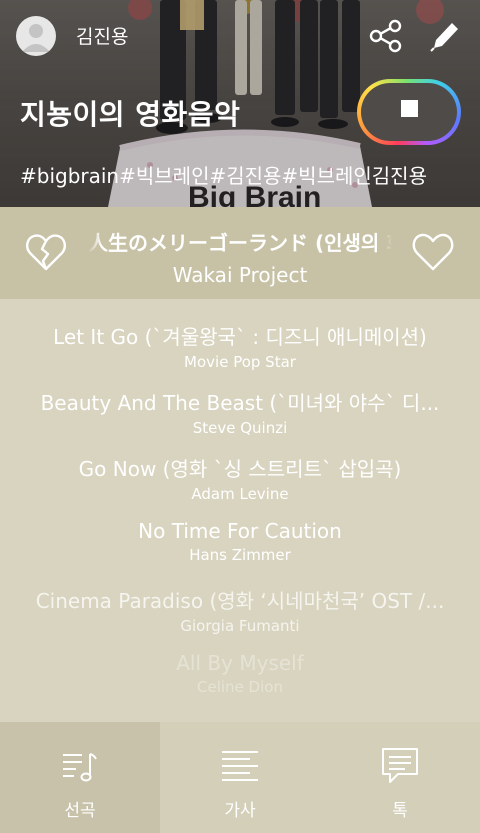 The image size is (480, 833). What do you see at coordinates (223, 174) in the screenshot?
I see `playlist-hashtags: #bigbrain#빅브레인#김진용#빅브레인김진용` at bounding box center [223, 174].